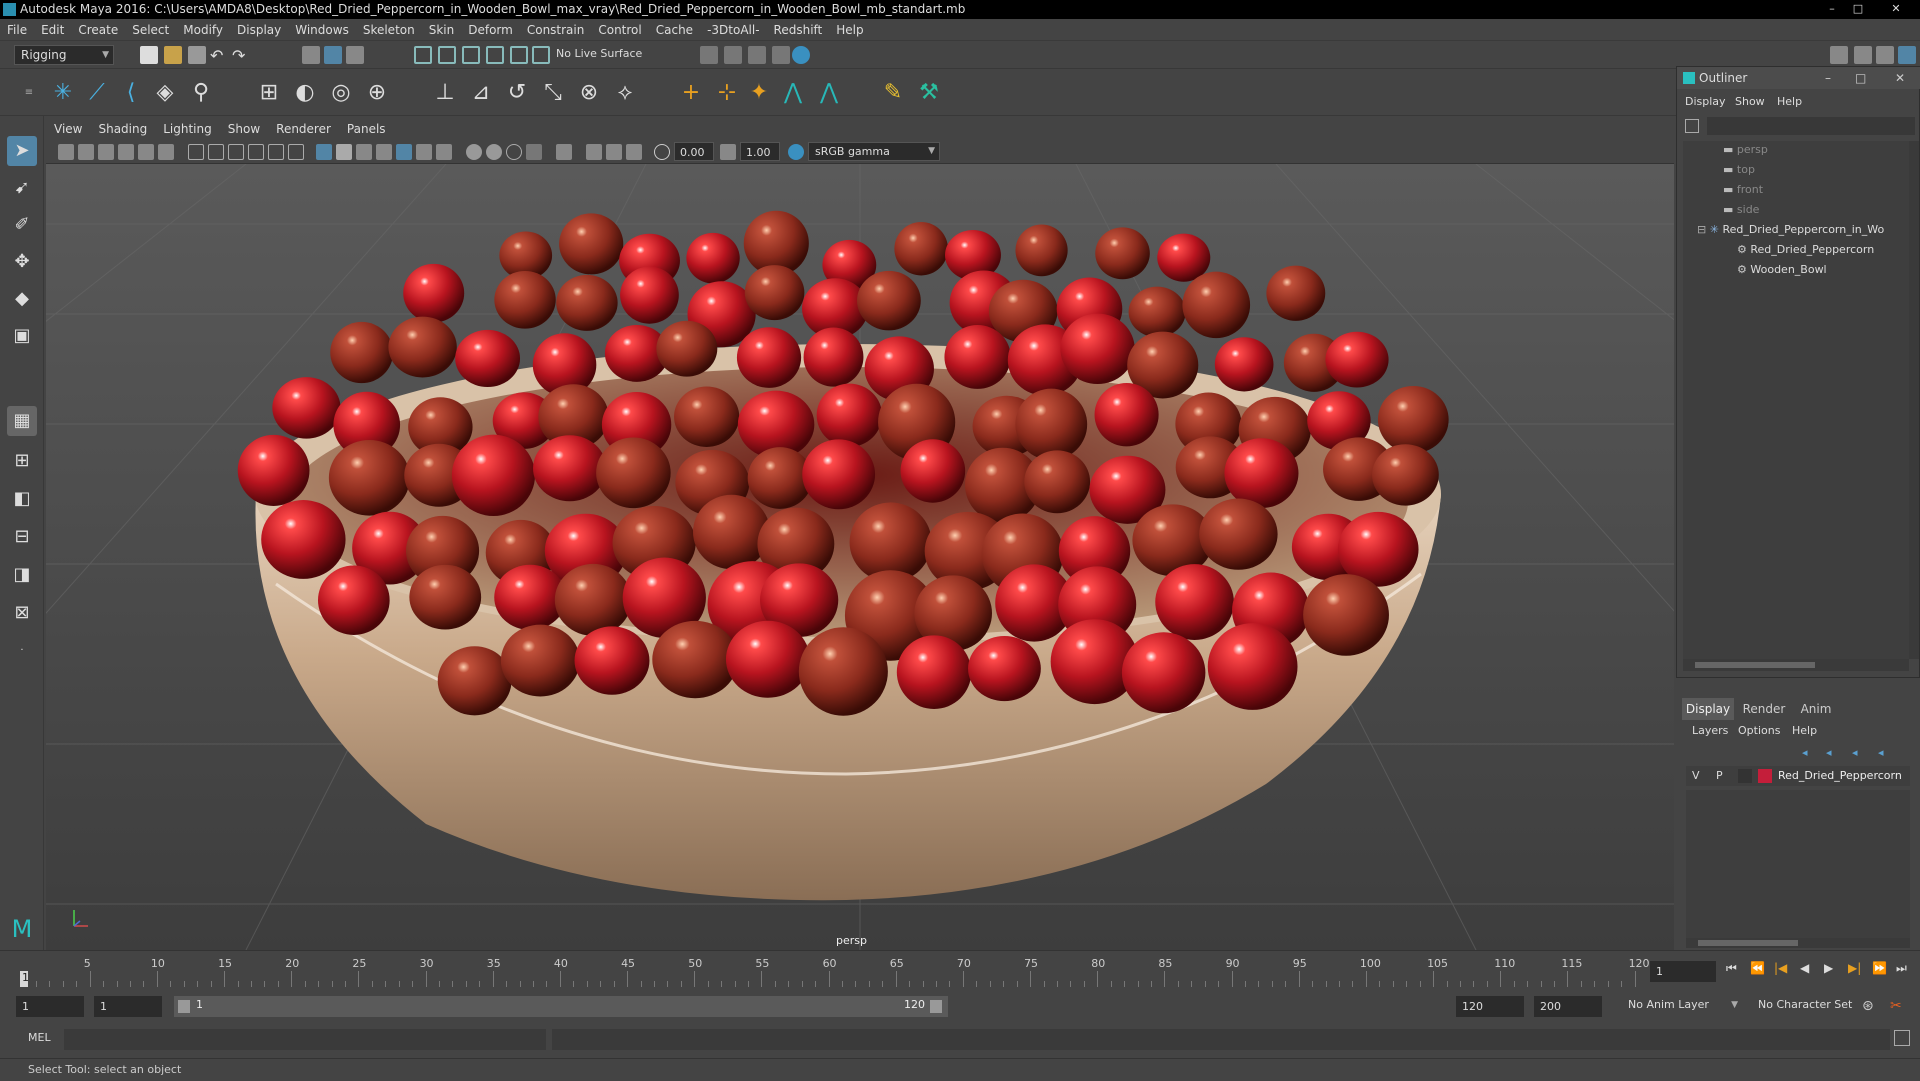  What do you see at coordinates (122, 129) in the screenshot?
I see `viewport-menu-shading: Shading` at bounding box center [122, 129].